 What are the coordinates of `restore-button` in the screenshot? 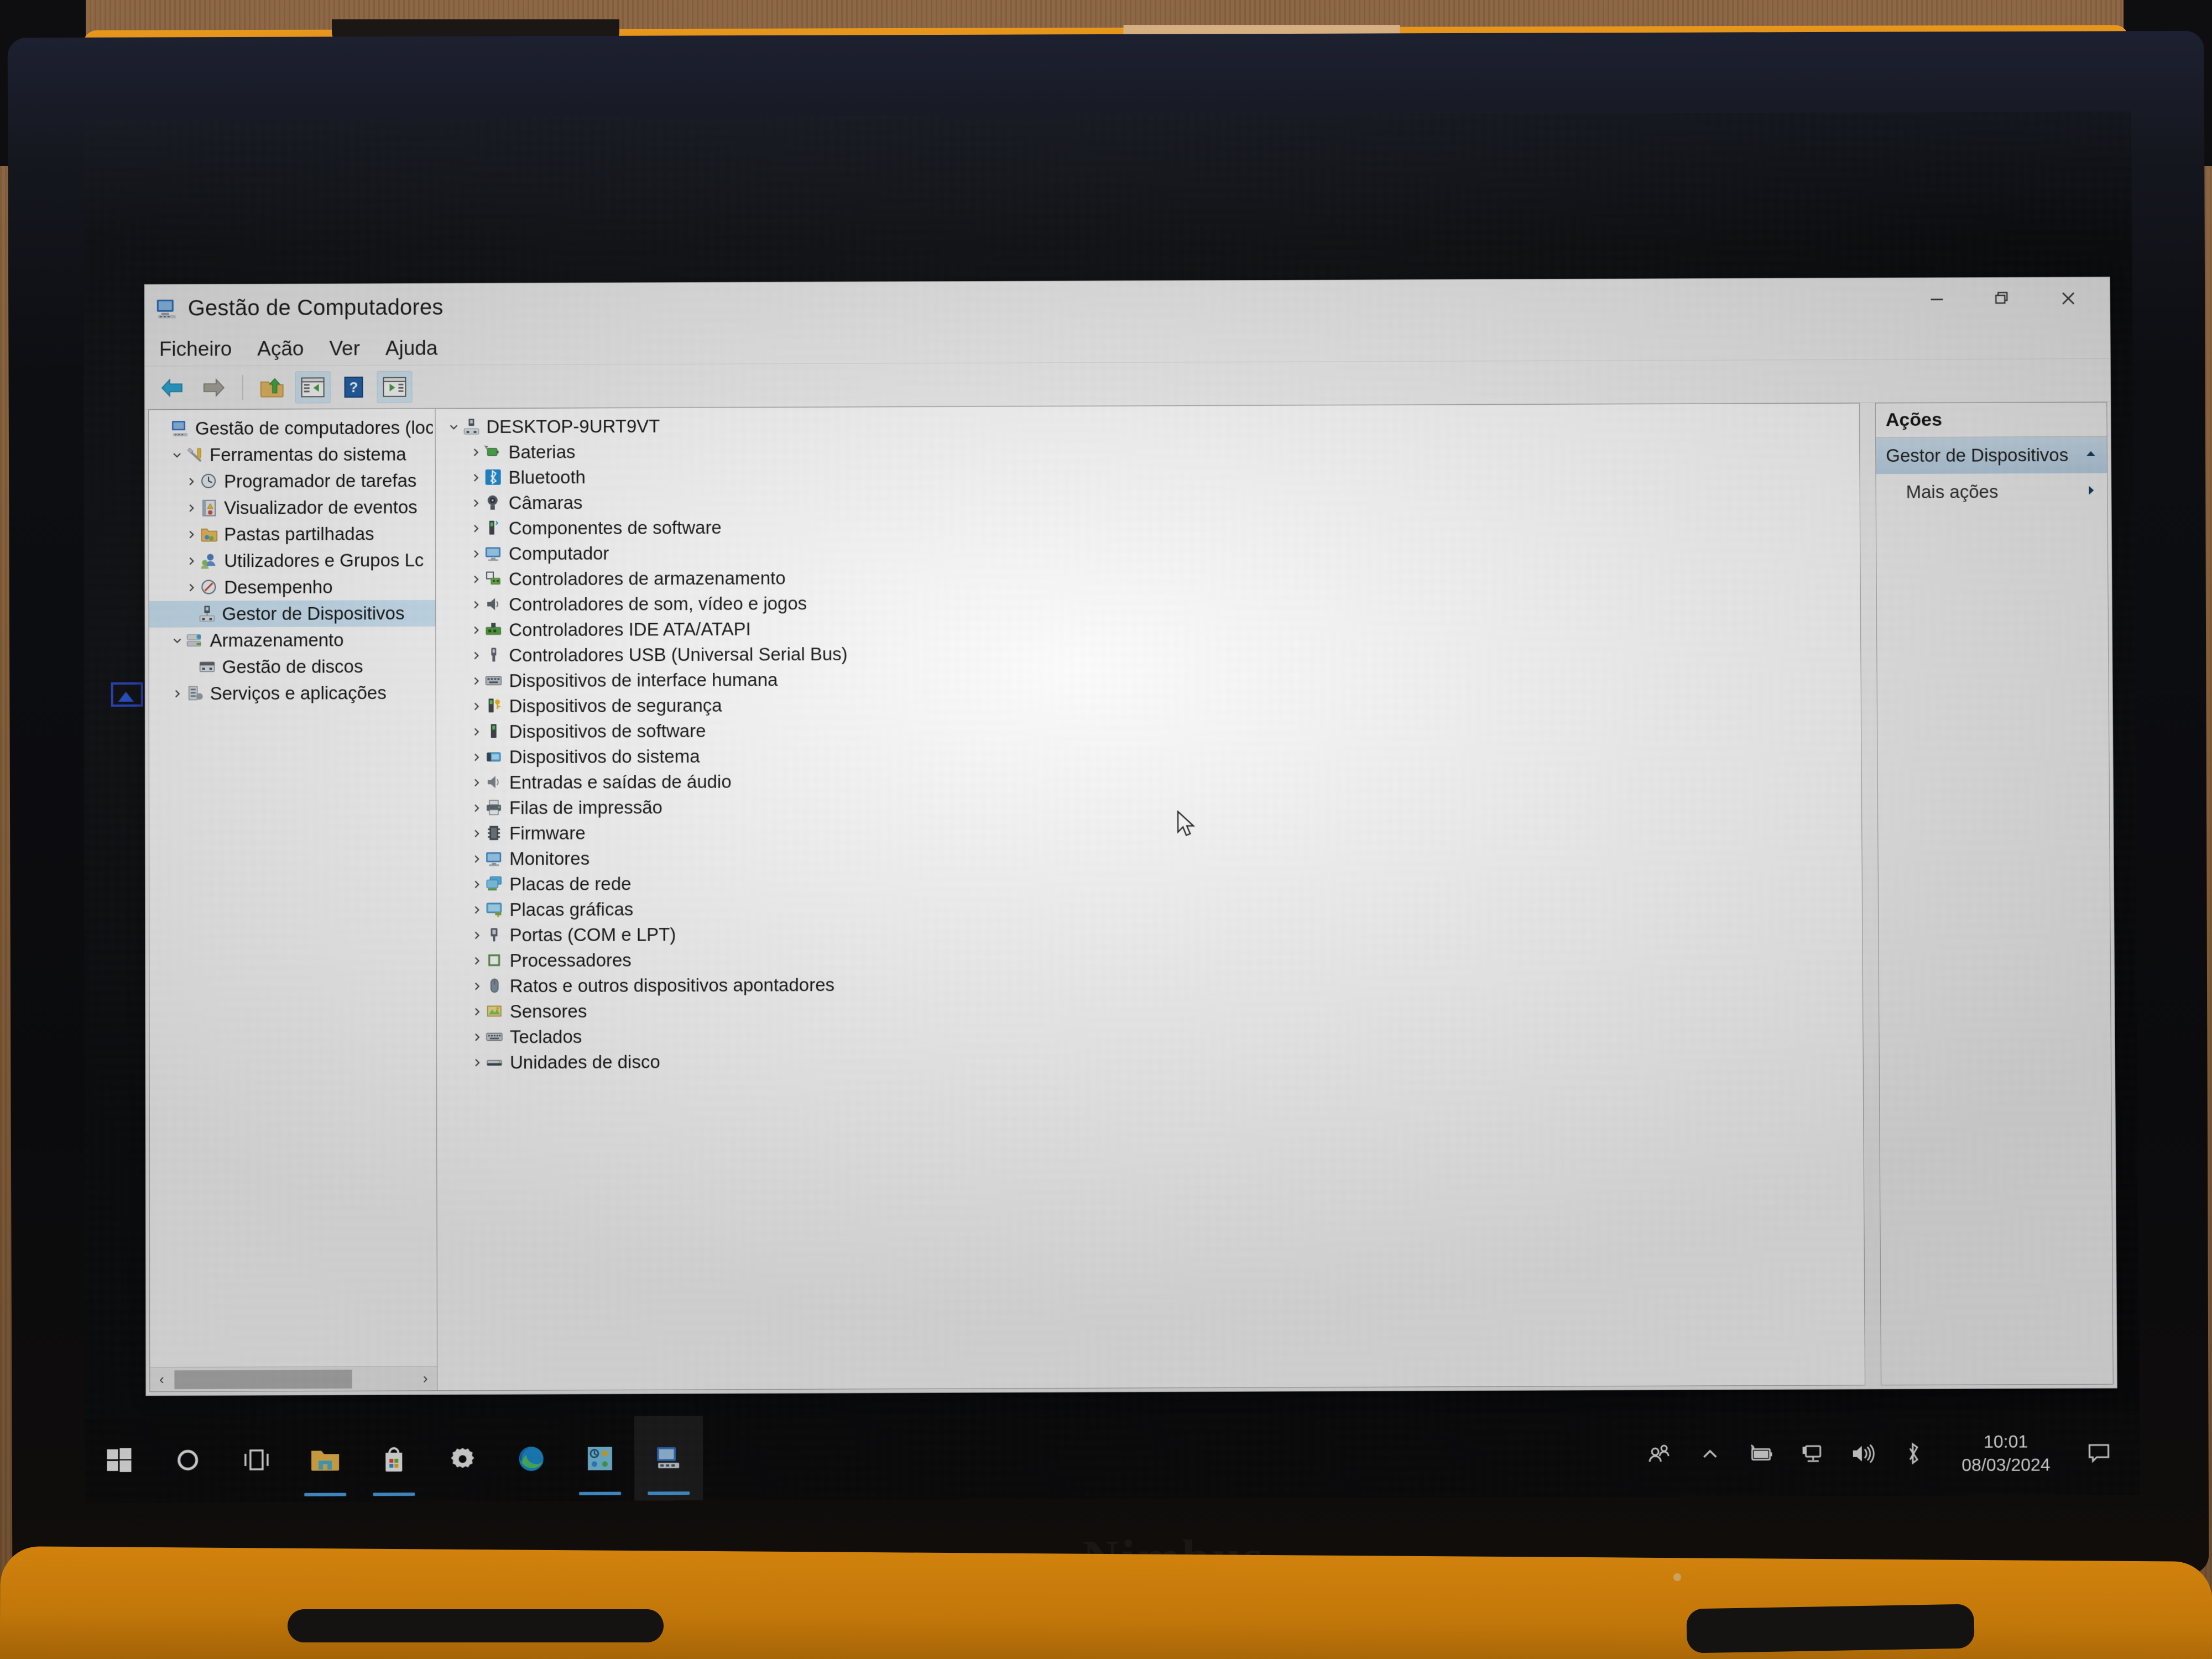 It's located at (2002, 299).